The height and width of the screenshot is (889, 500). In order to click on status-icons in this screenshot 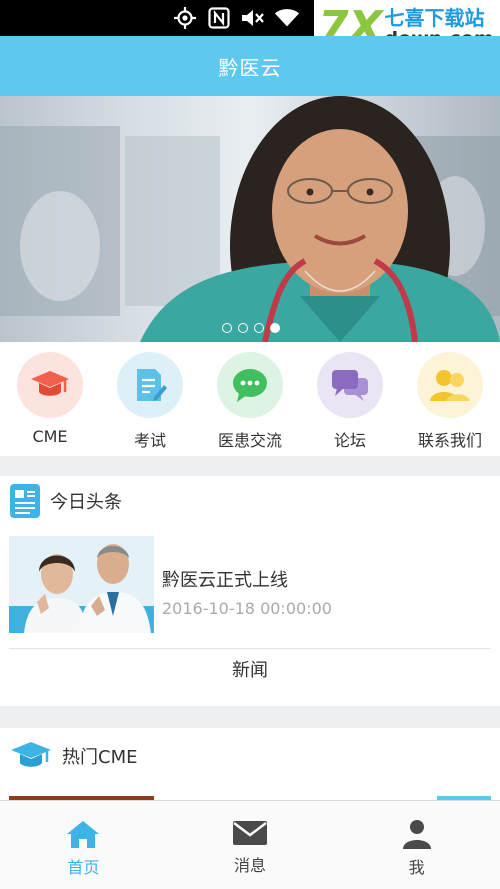, I will do `click(236, 18)`.